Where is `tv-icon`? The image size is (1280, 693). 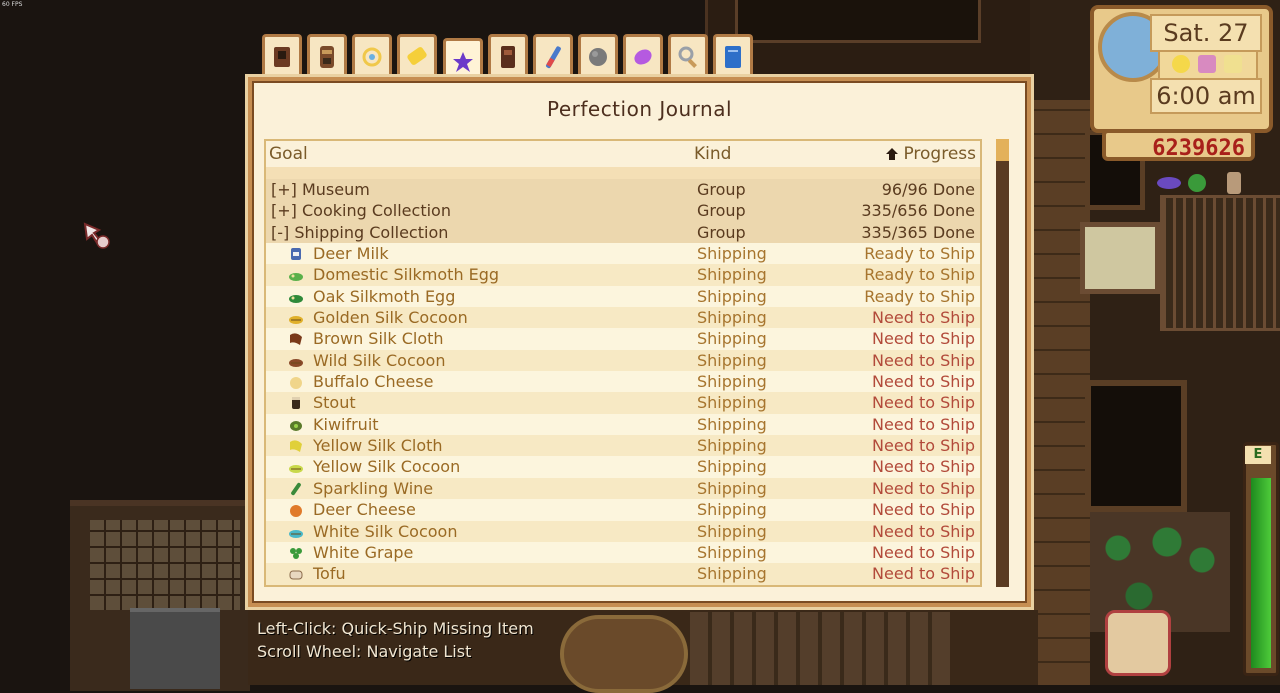
tv-icon is located at coordinates (282, 56).